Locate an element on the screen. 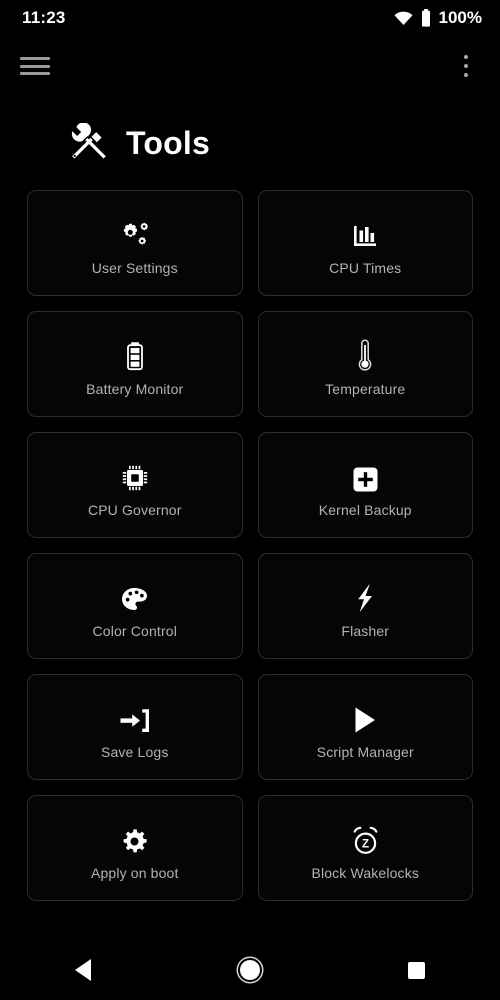  android-nav-bar is located at coordinates (250, 970).